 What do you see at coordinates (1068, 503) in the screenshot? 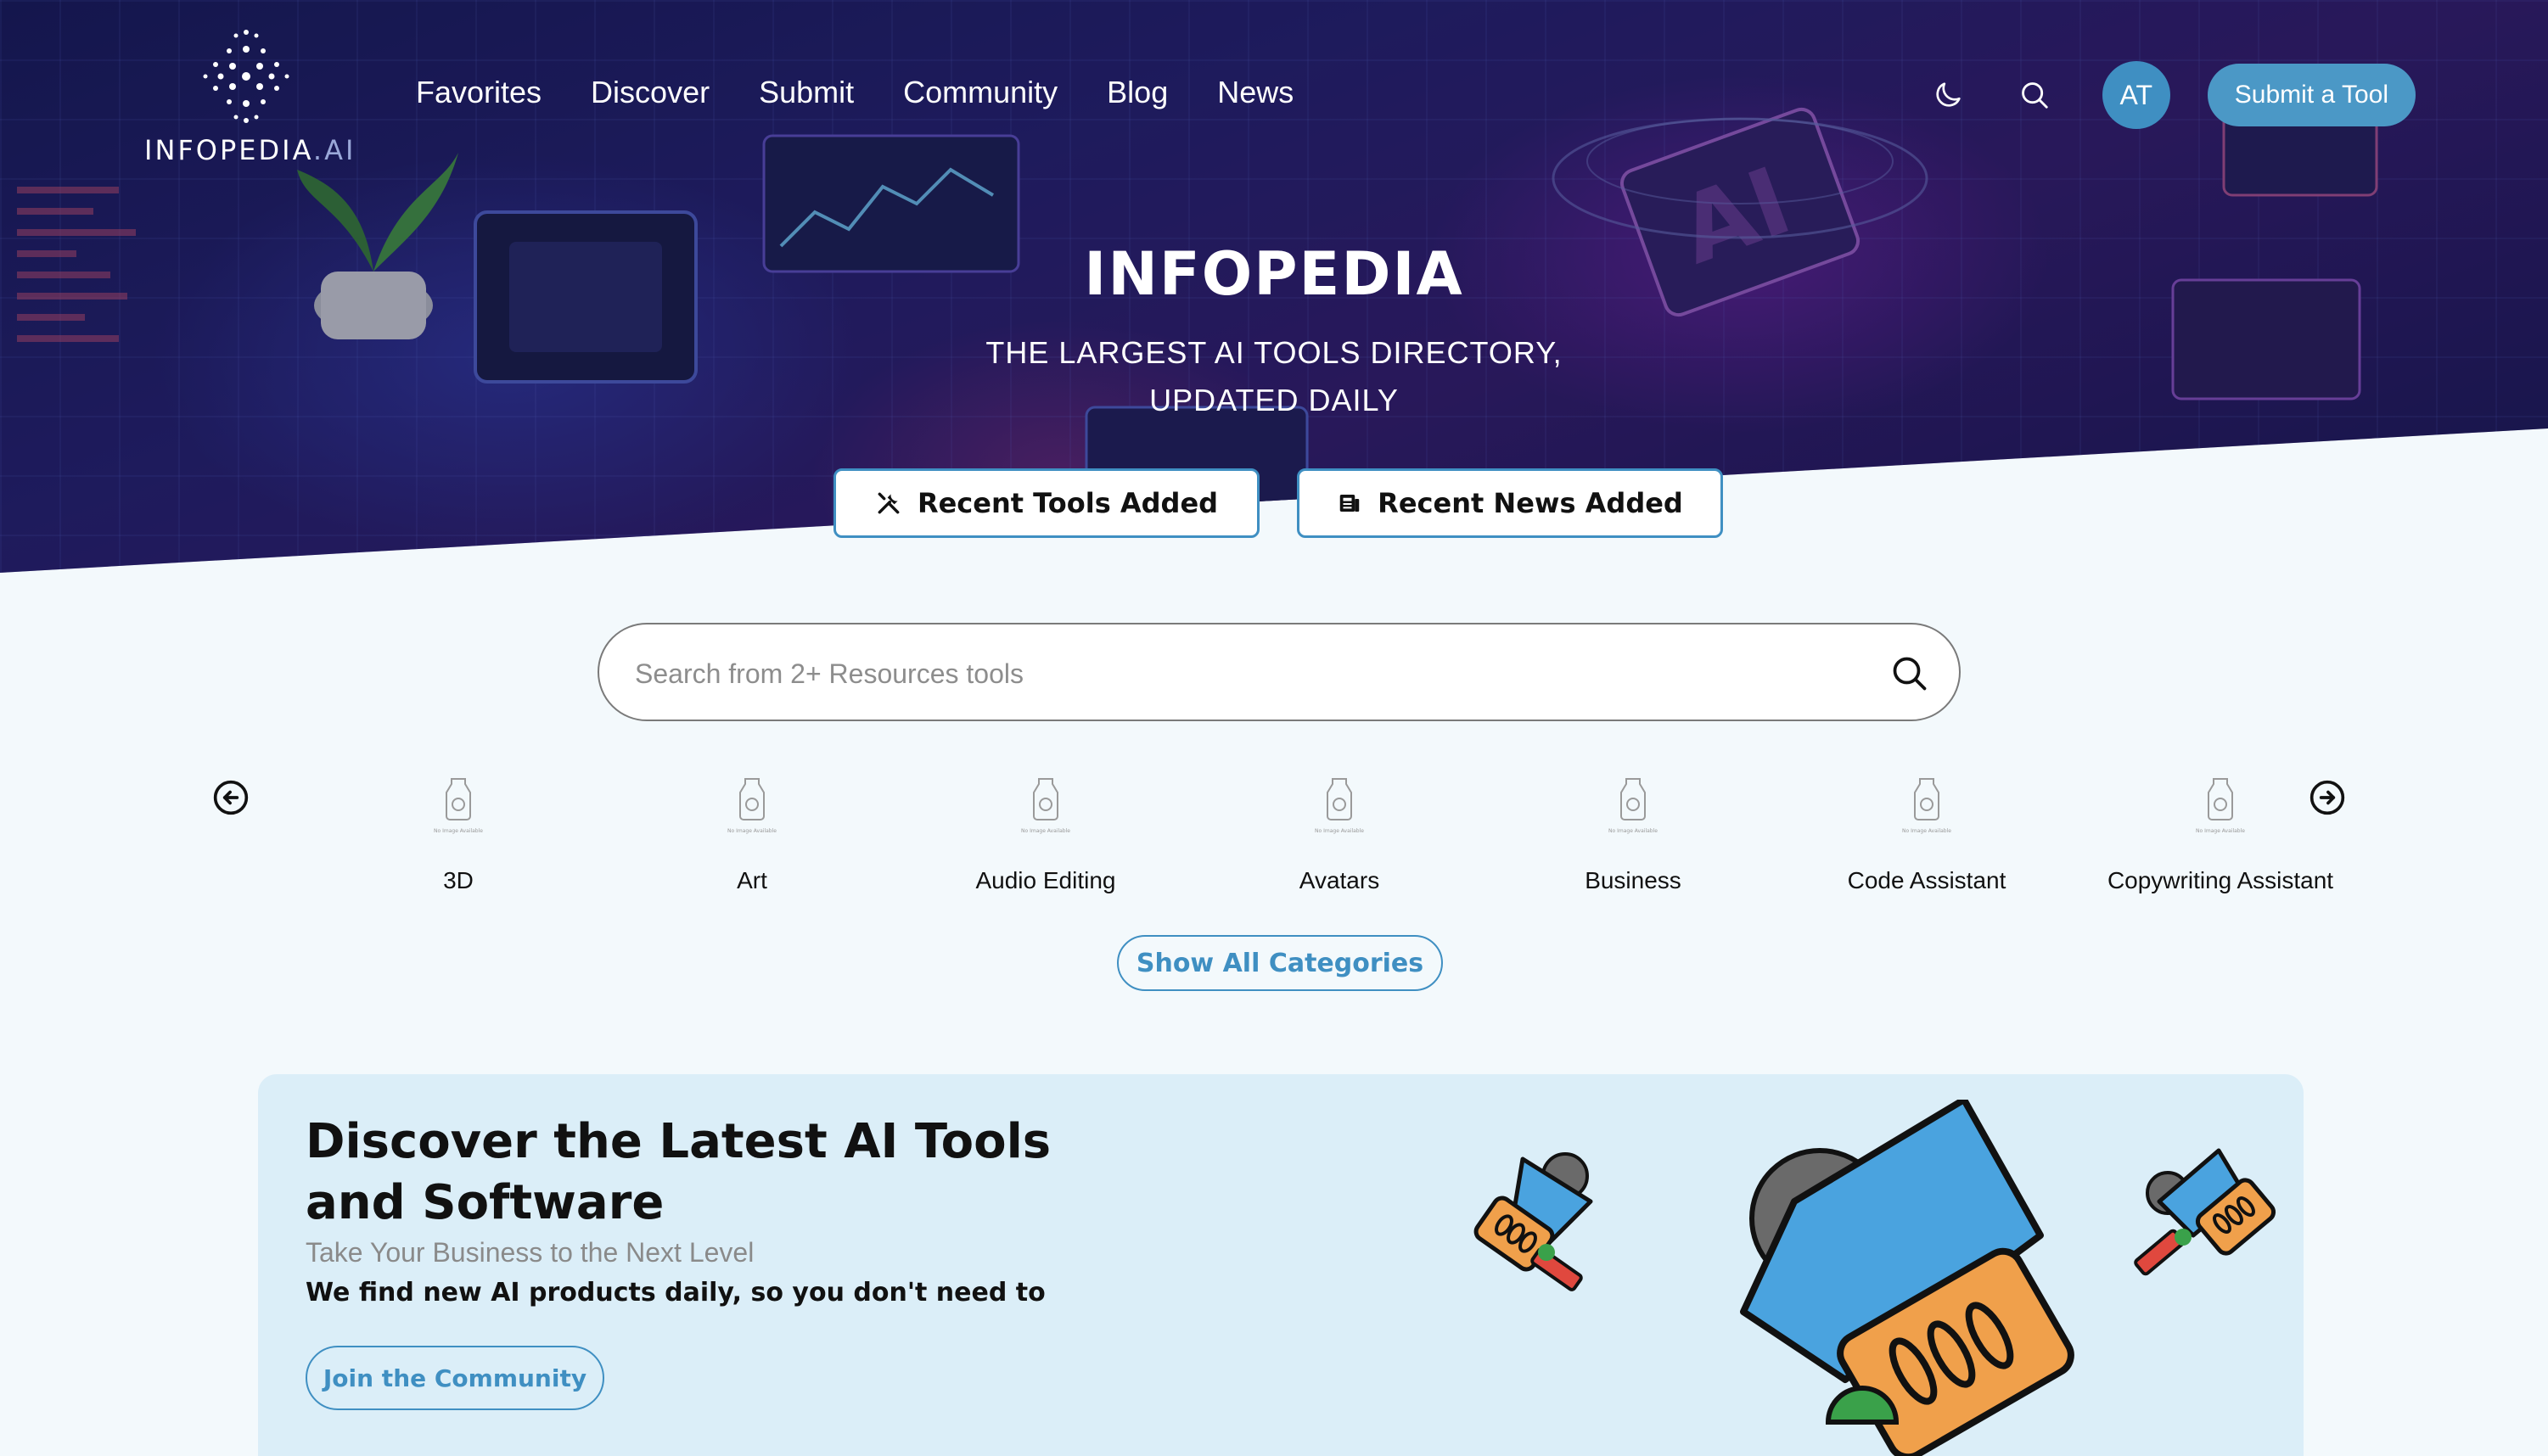
I see `recent-tools-label: Recent Tools Added` at bounding box center [1068, 503].